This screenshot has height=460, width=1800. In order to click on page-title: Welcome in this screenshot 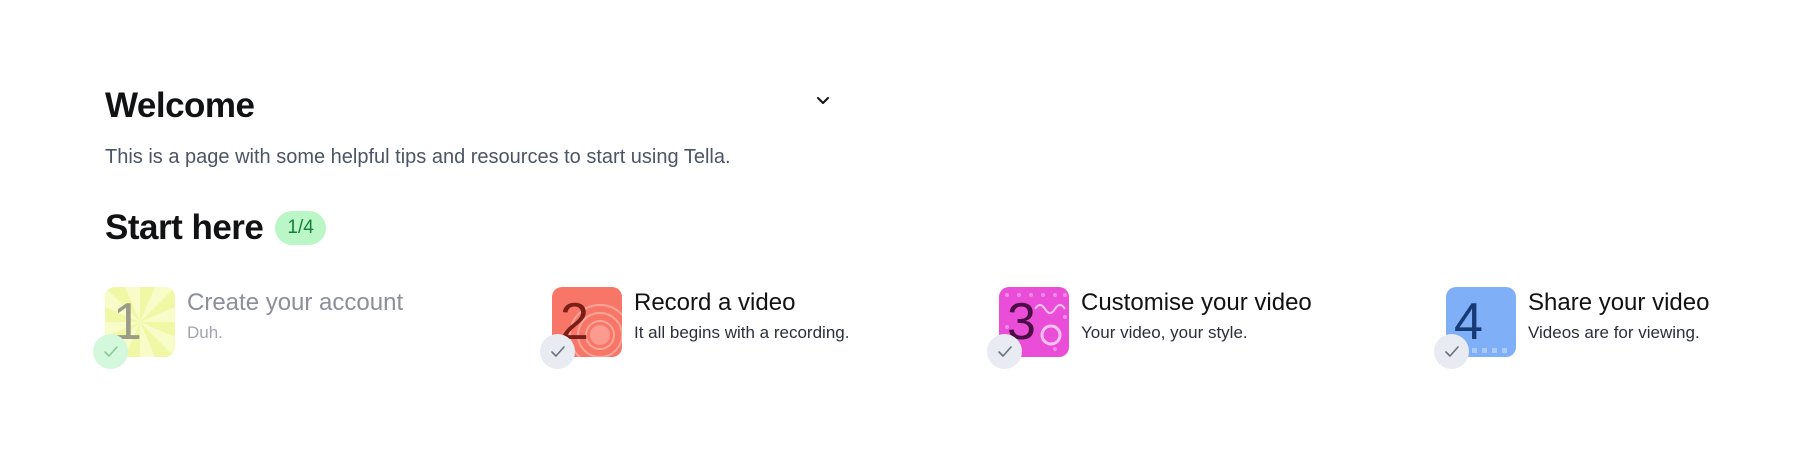, I will do `click(180, 105)`.